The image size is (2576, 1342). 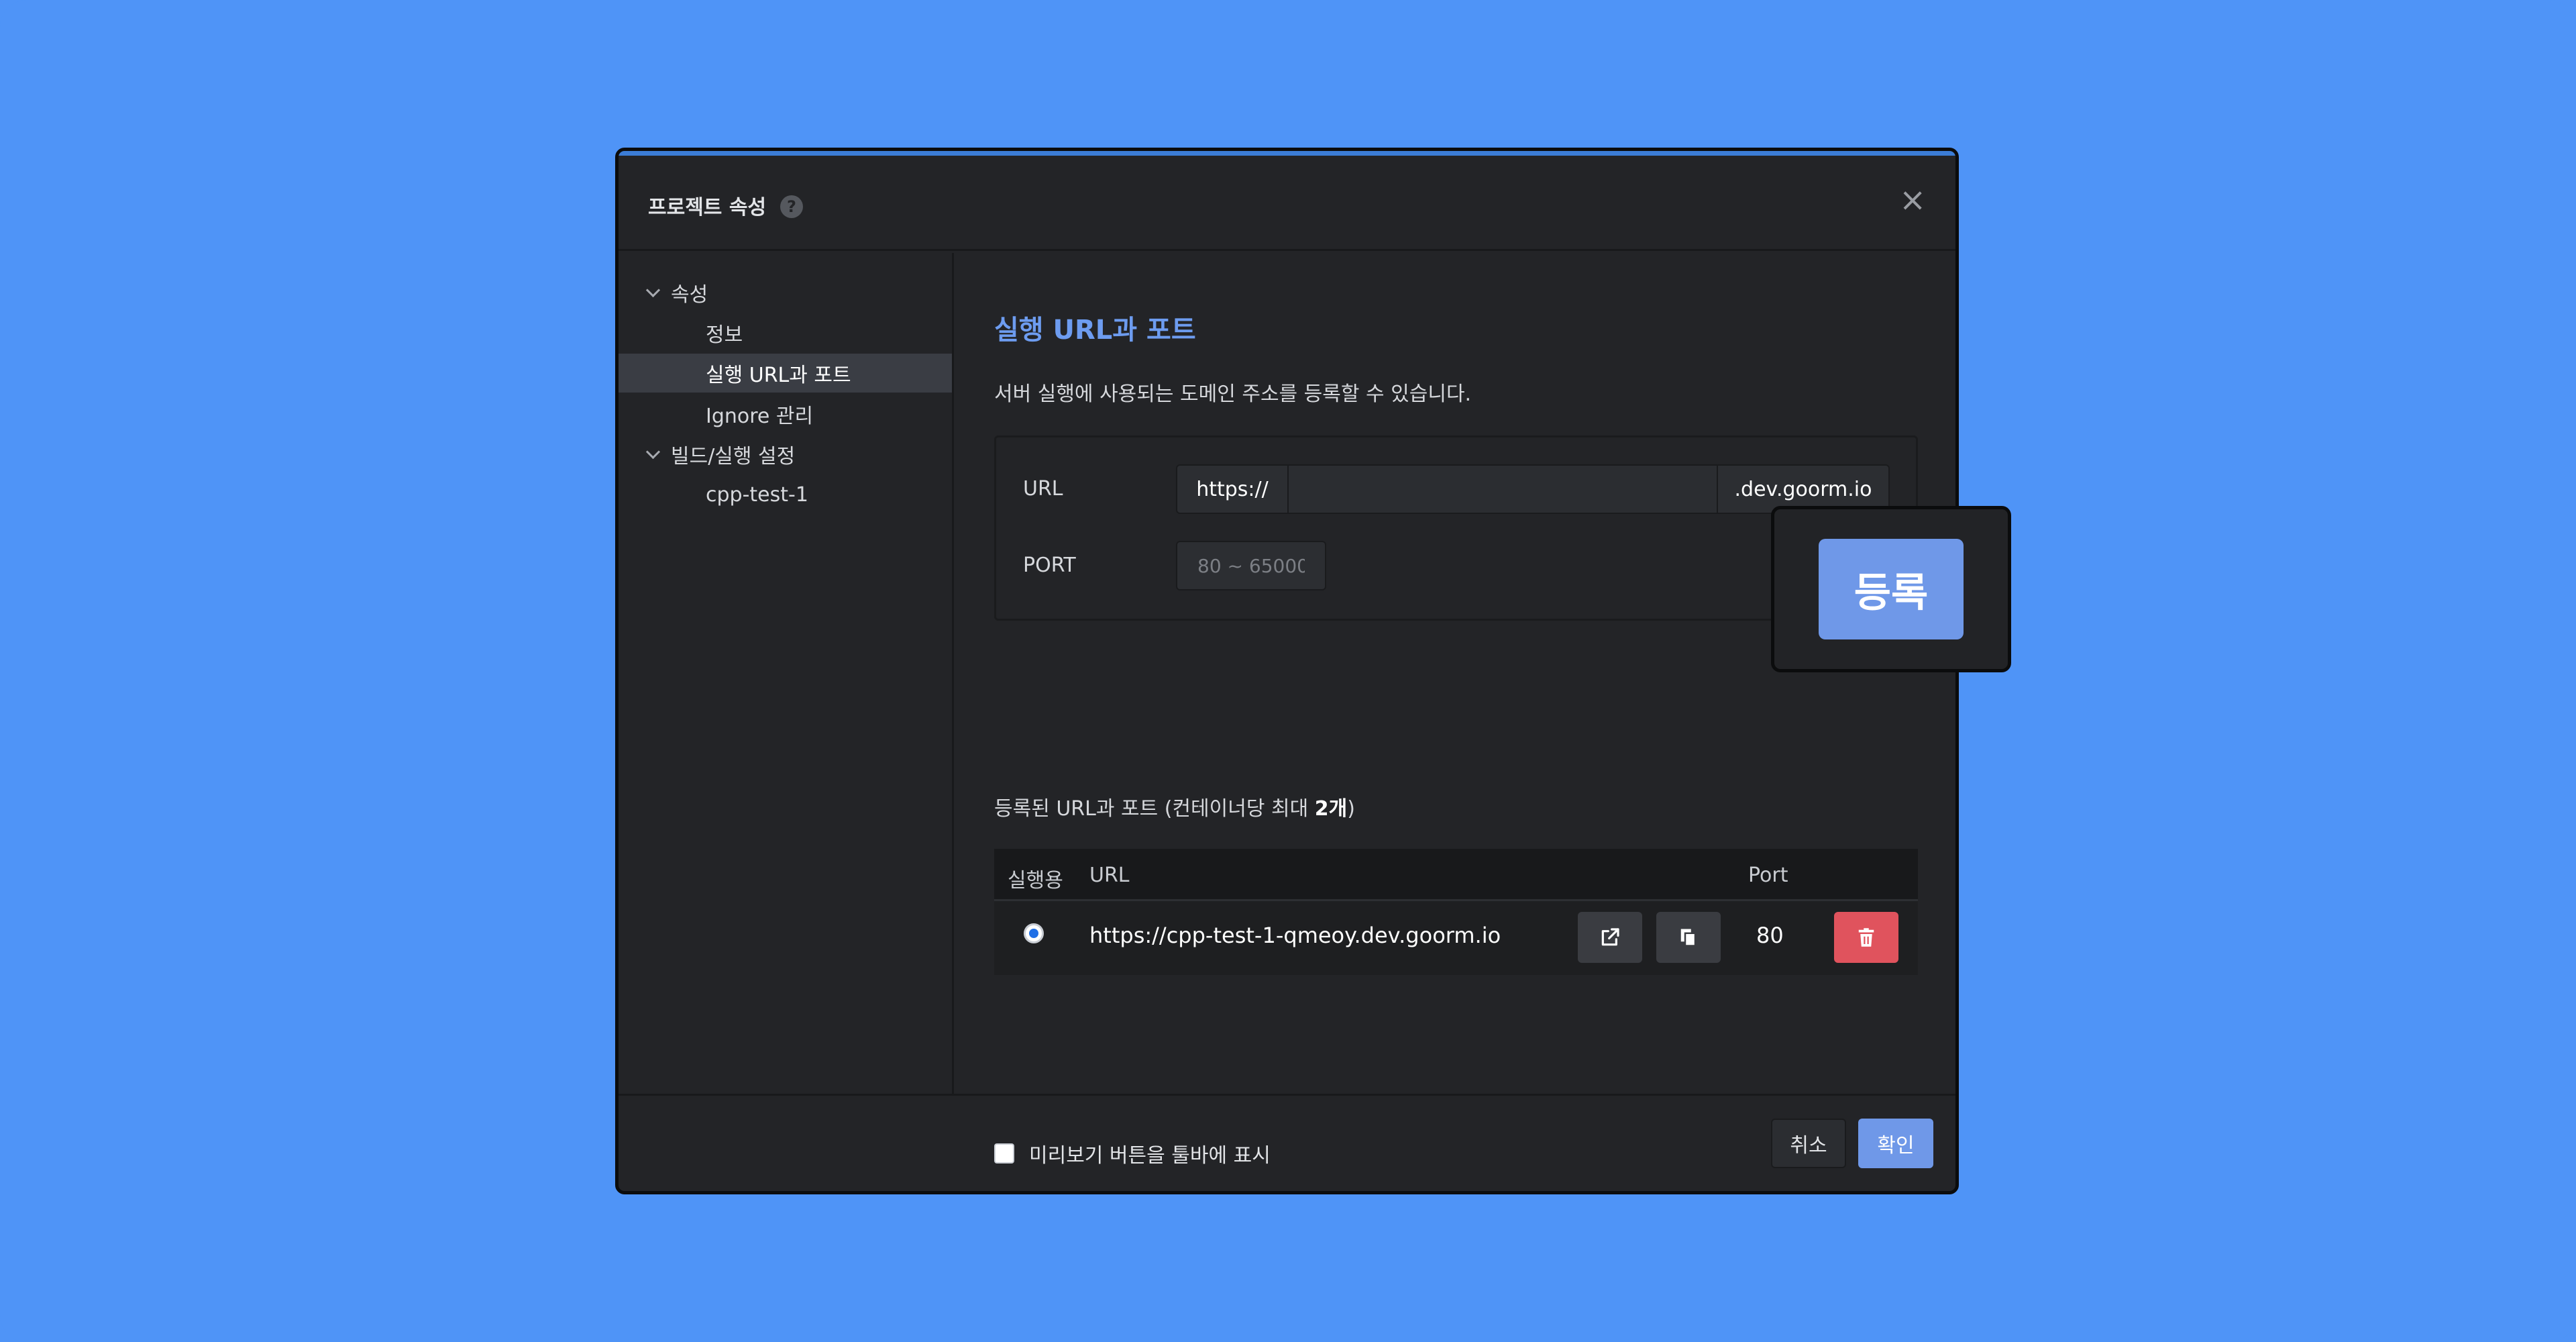 I want to click on url-input, so click(x=1503, y=489).